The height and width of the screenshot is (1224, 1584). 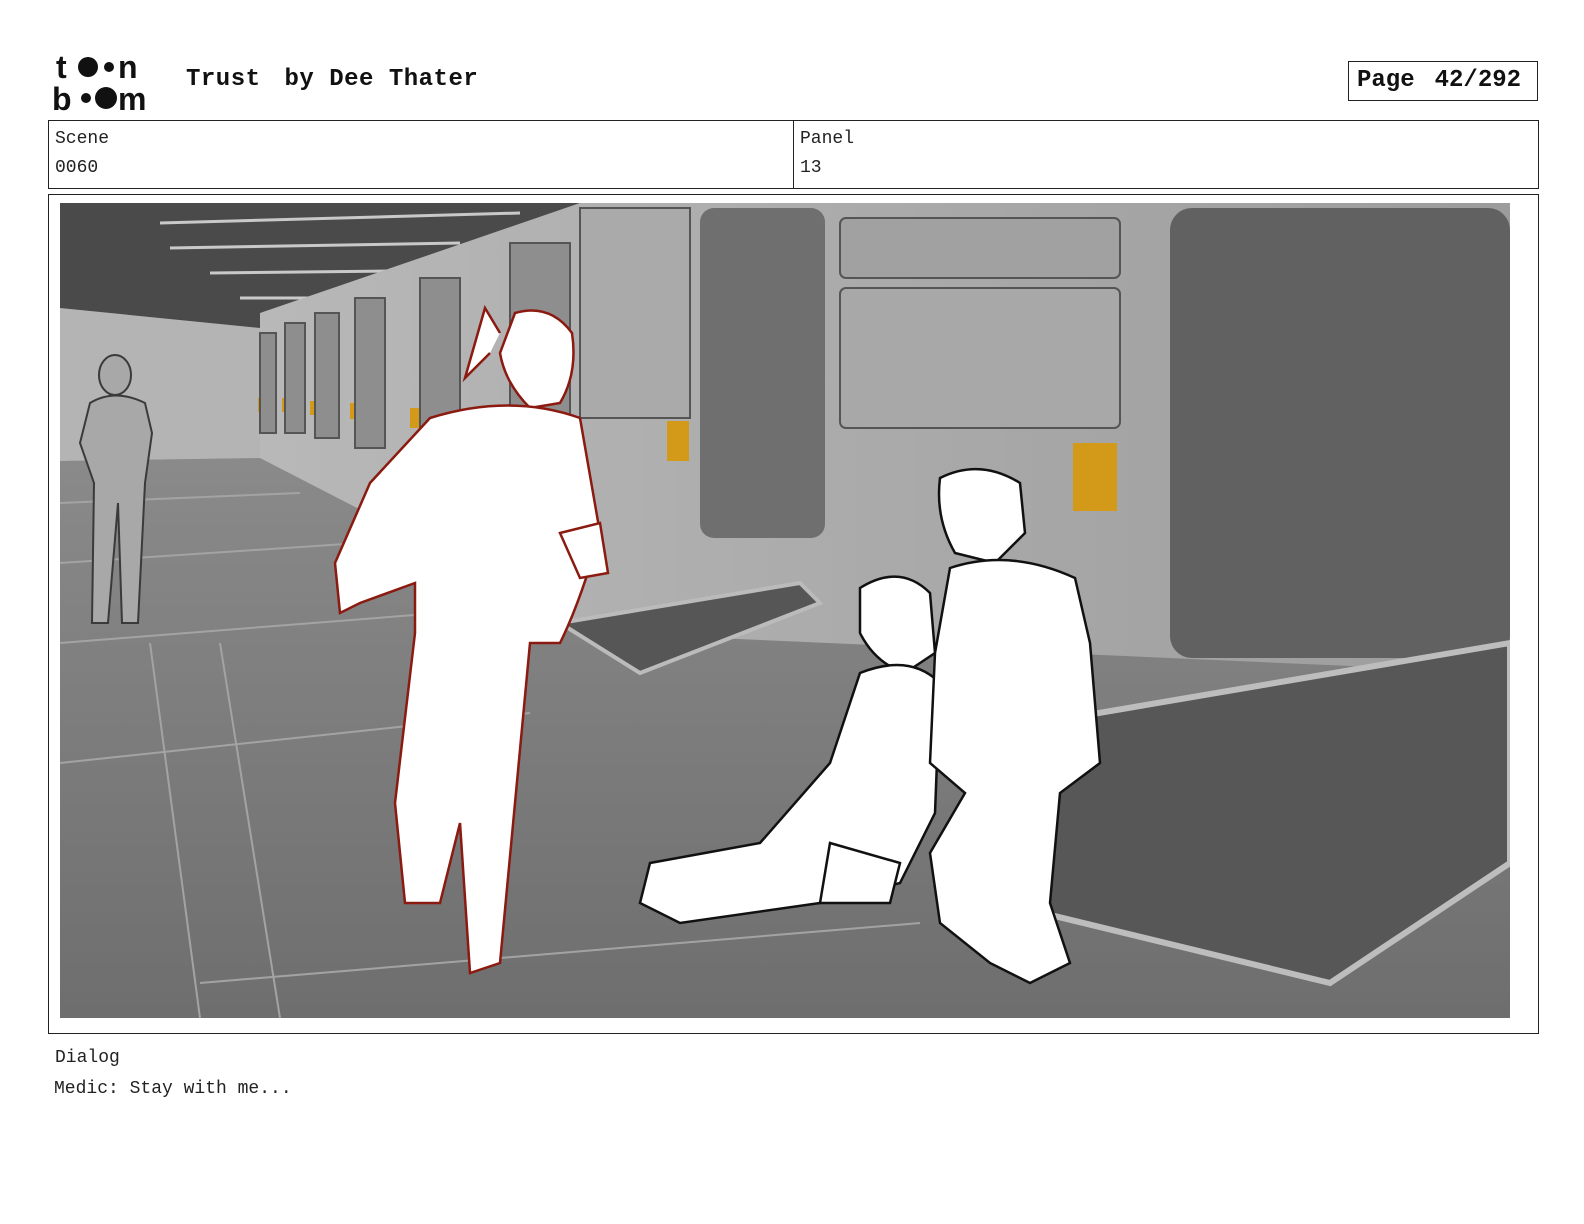 I want to click on dialog-label: Dialog, so click(x=87, y=1058).